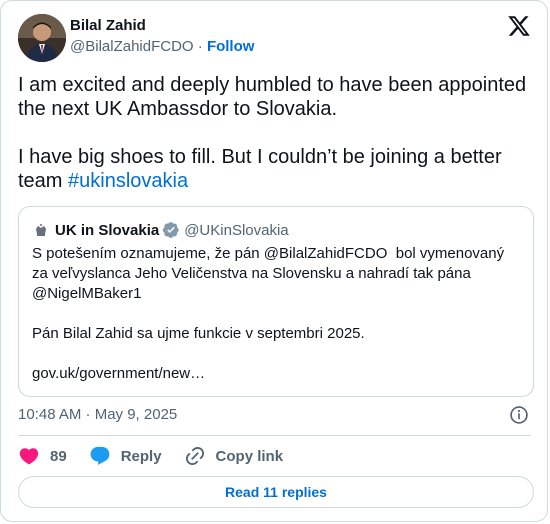  Describe the element at coordinates (107, 230) in the screenshot. I see `quoted-author-name: UK in Slovakia` at that location.